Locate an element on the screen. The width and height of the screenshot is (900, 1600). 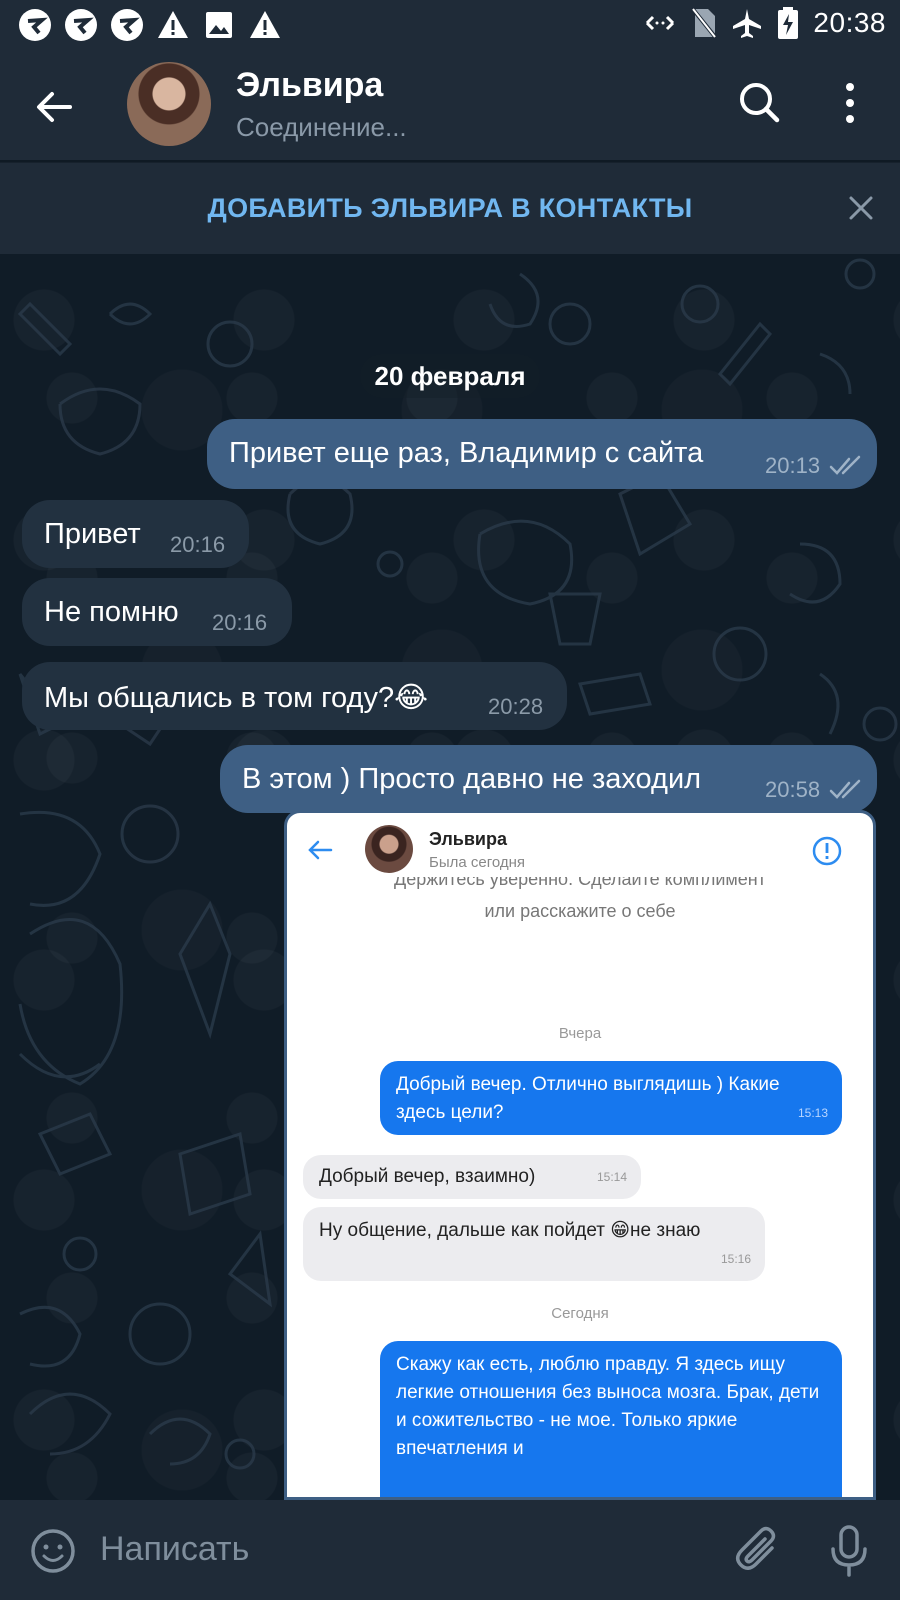
message-time: 15:16 is located at coordinates (735, 1259).